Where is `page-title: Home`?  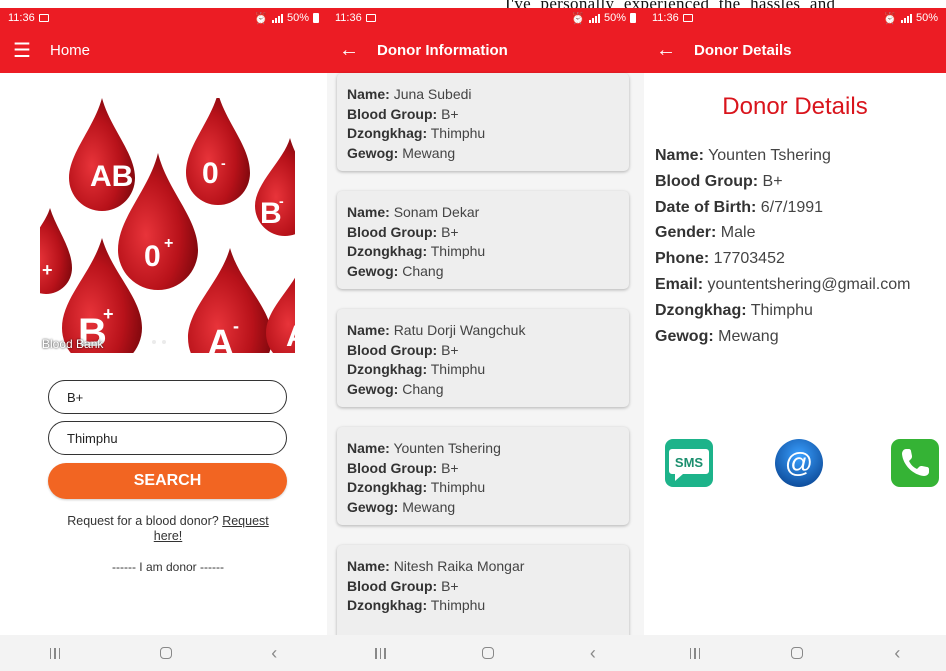
page-title: Home is located at coordinates (70, 50).